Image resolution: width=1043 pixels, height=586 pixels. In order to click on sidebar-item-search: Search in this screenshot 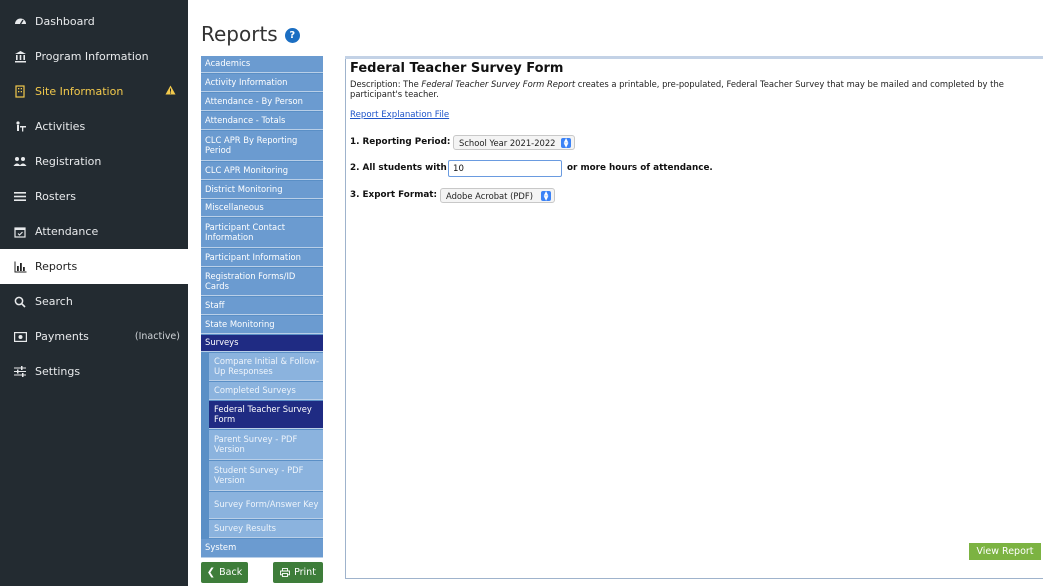, I will do `click(94, 301)`.